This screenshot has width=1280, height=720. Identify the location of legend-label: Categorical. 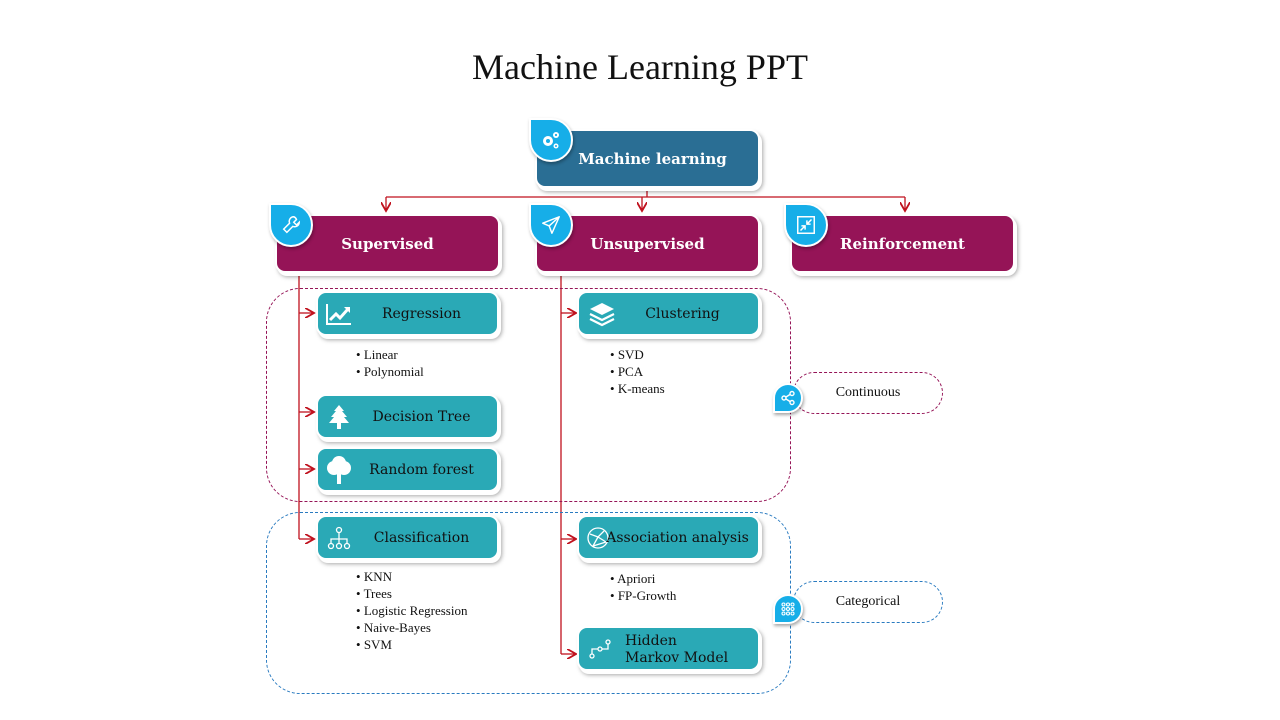
(868, 601).